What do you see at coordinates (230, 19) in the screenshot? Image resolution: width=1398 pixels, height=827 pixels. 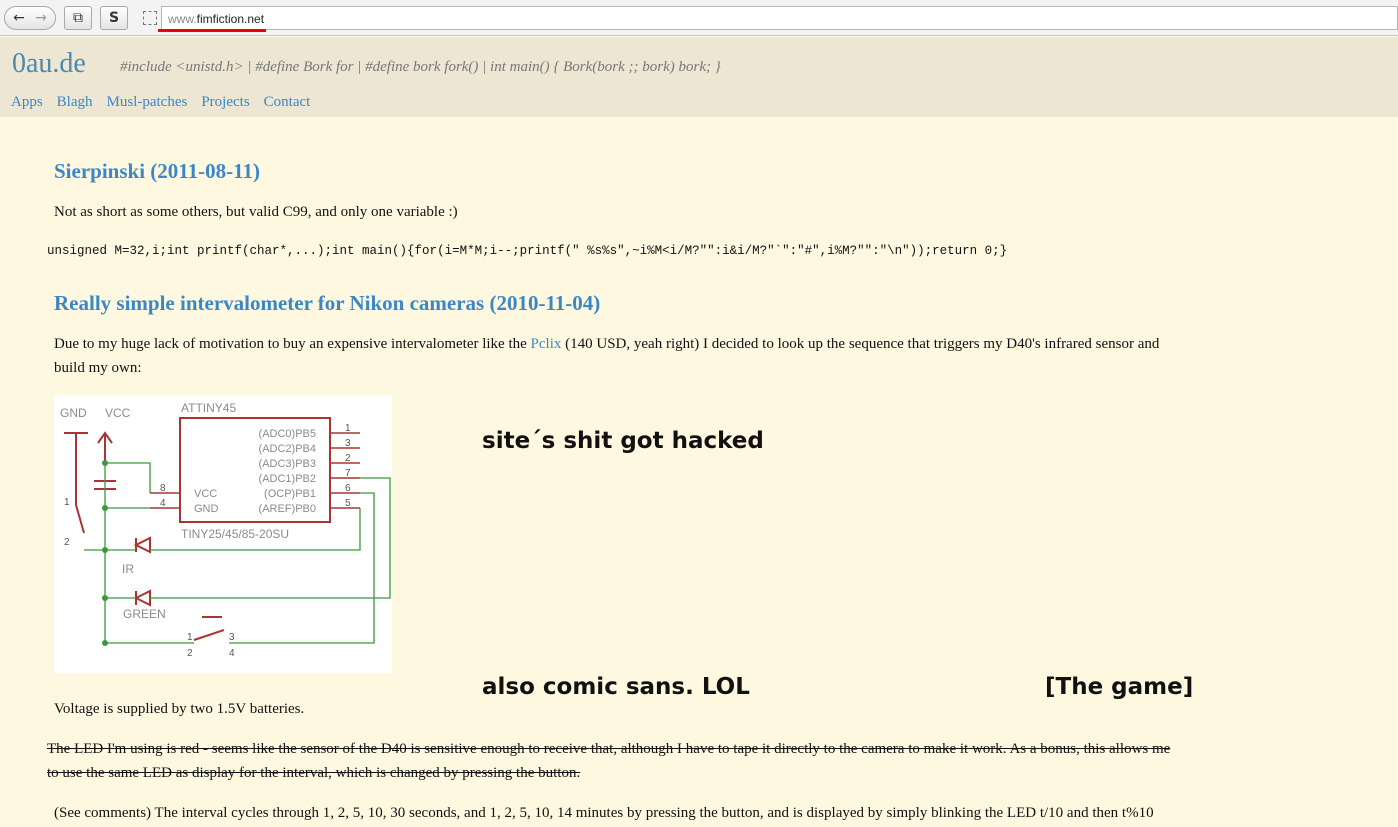 I see `url-domain: fimfiction.net` at bounding box center [230, 19].